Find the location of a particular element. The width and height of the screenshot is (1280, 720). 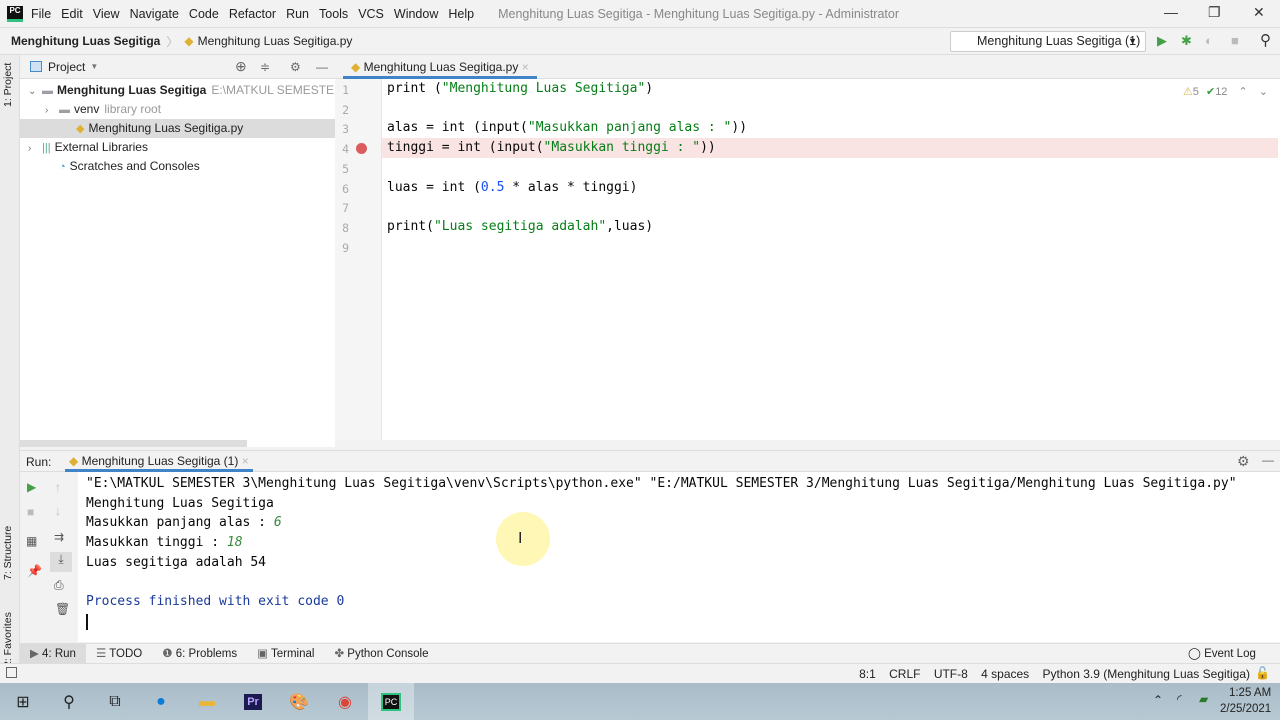

menu-view: View is located at coordinates (106, 14).